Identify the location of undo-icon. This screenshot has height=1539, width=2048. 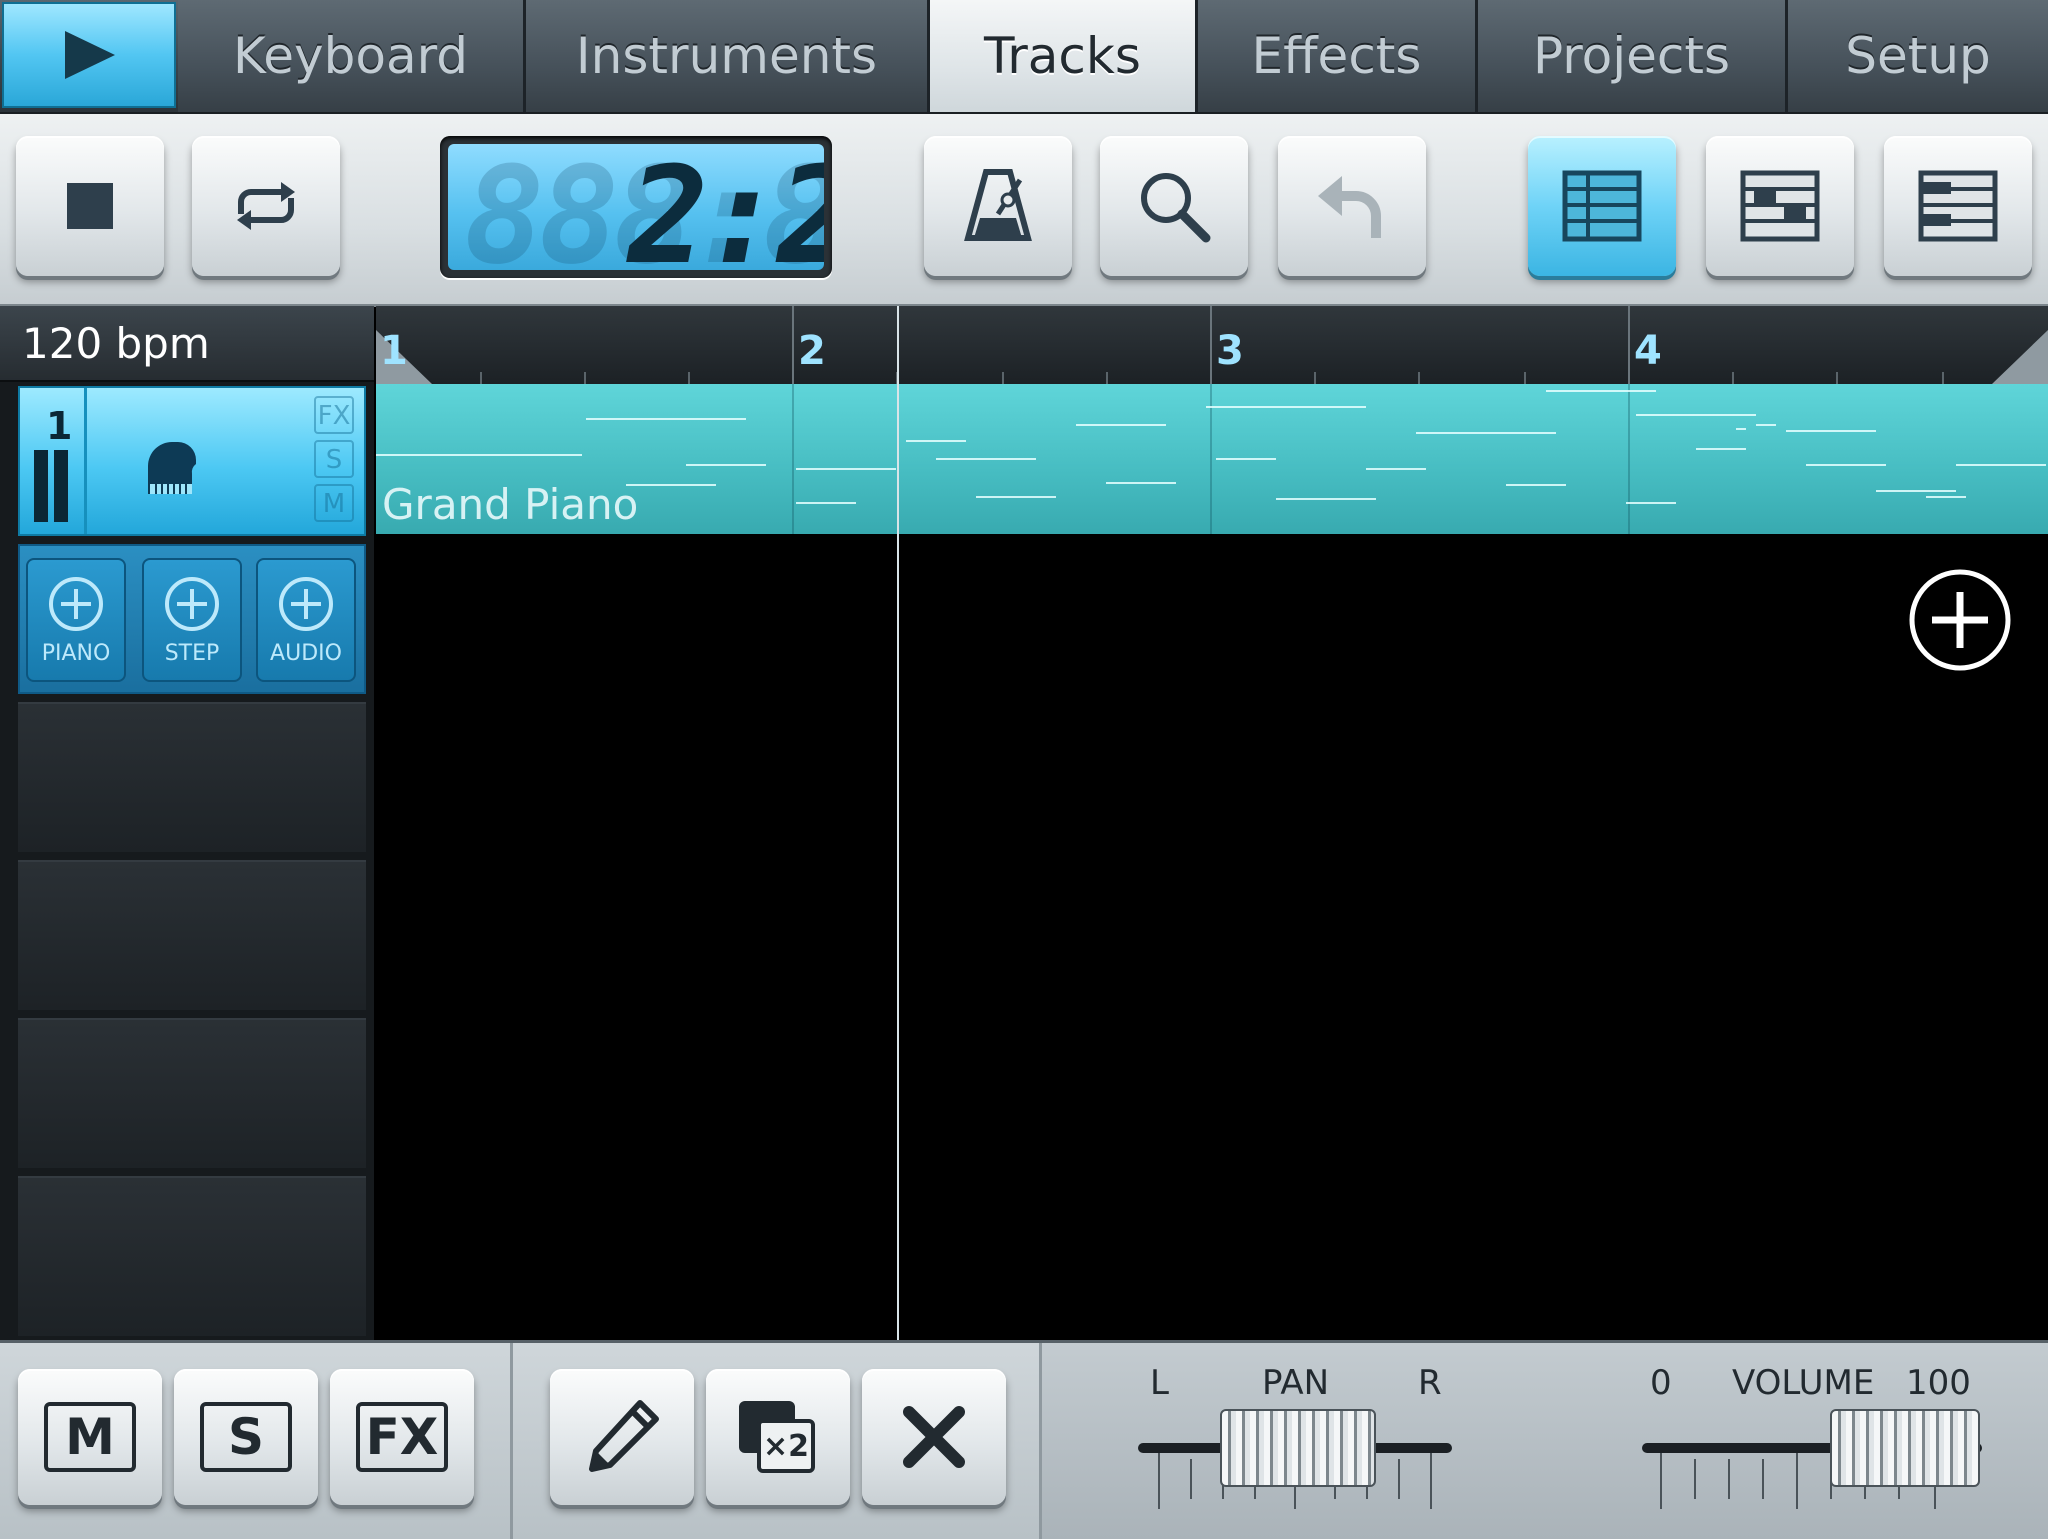
(1349, 207).